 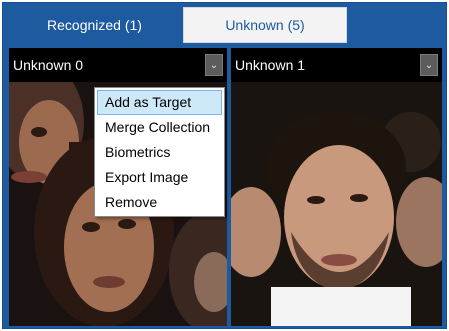 I want to click on tab-underline, so click(x=224, y=44).